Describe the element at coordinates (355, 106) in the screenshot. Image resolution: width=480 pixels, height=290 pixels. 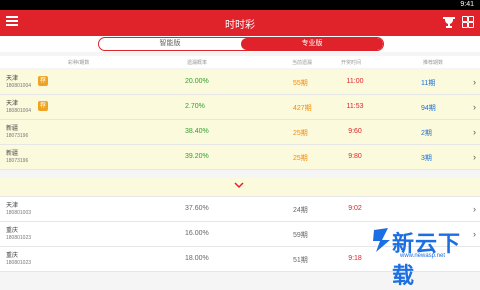
I see `row-time: 11:53` at that location.